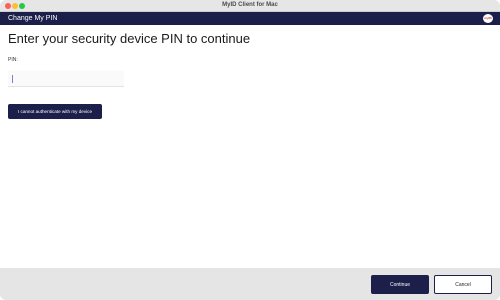 The width and height of the screenshot is (500, 300). Describe the element at coordinates (250, 18) in the screenshot. I see `app-header: Change My PIN myID` at that location.